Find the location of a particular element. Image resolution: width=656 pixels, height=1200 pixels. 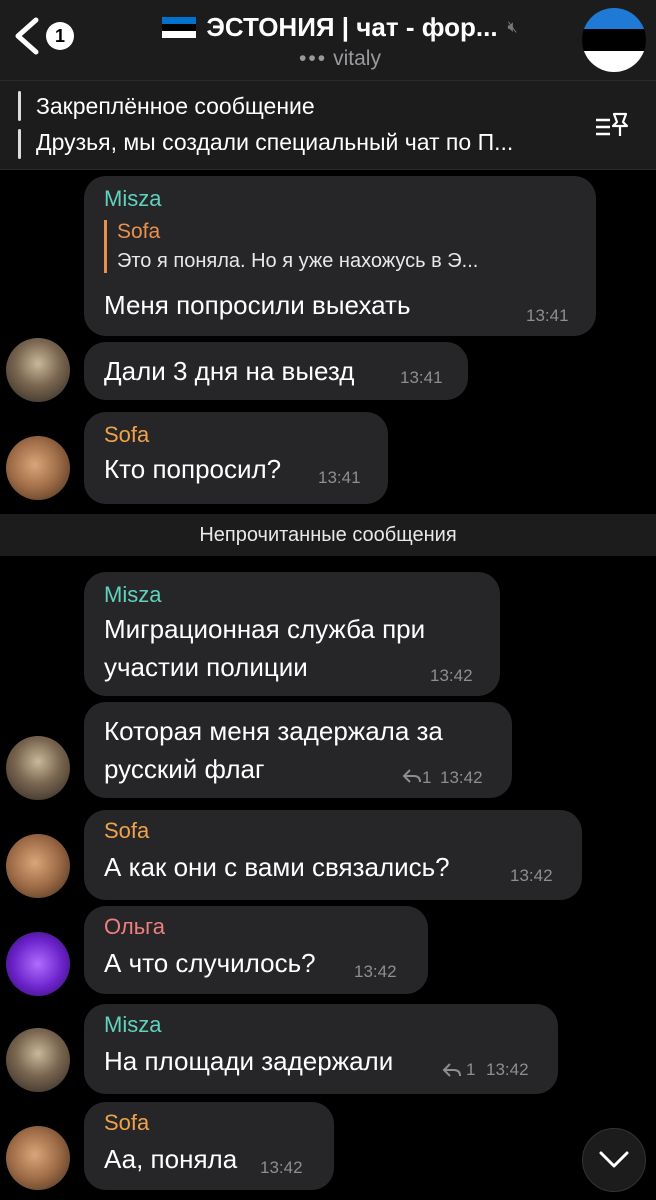

sender-name: Ольга is located at coordinates (134, 926).